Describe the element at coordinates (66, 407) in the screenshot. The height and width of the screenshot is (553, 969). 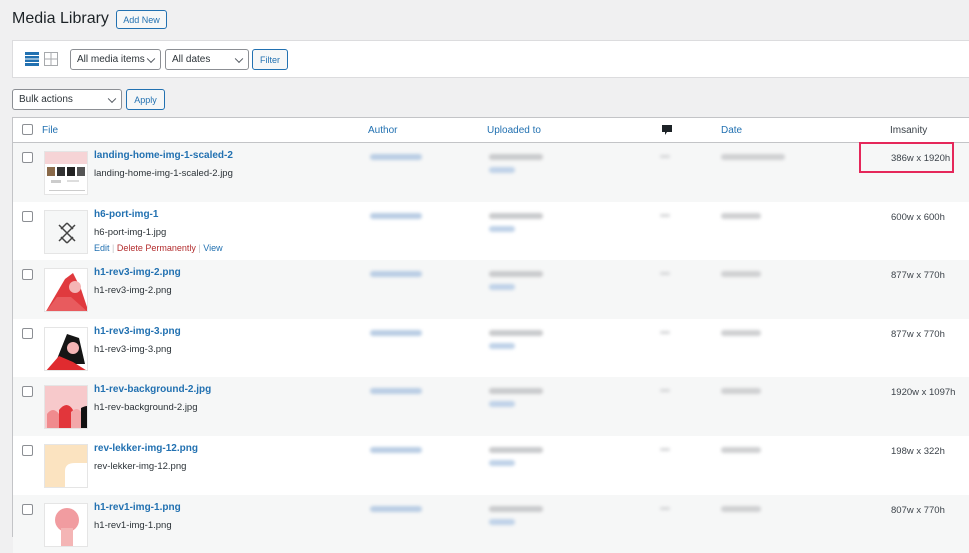
I see `thumbnail-pink-women` at that location.